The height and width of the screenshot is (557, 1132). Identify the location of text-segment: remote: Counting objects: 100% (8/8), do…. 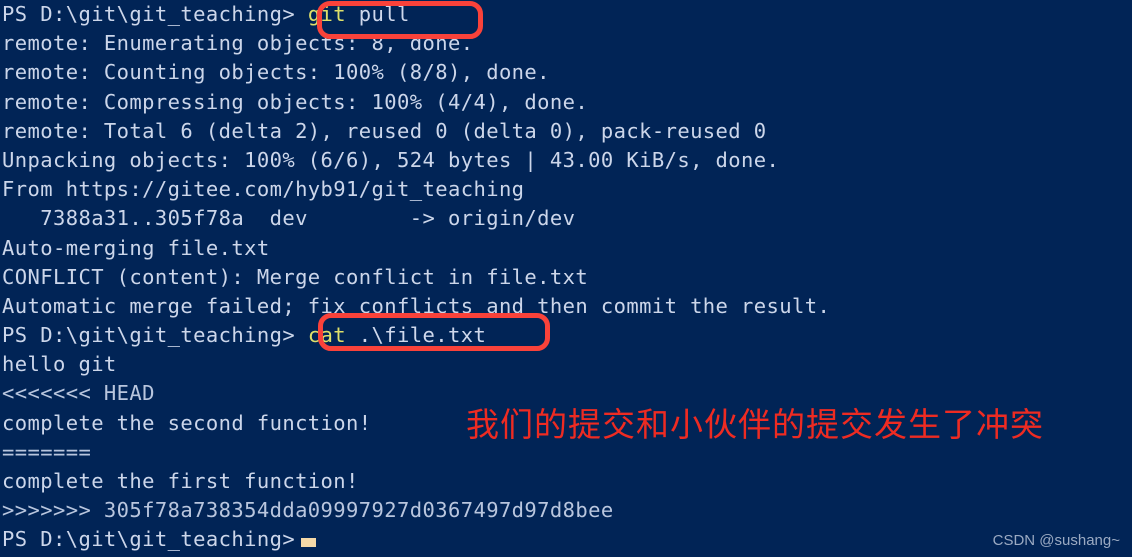
(276, 72).